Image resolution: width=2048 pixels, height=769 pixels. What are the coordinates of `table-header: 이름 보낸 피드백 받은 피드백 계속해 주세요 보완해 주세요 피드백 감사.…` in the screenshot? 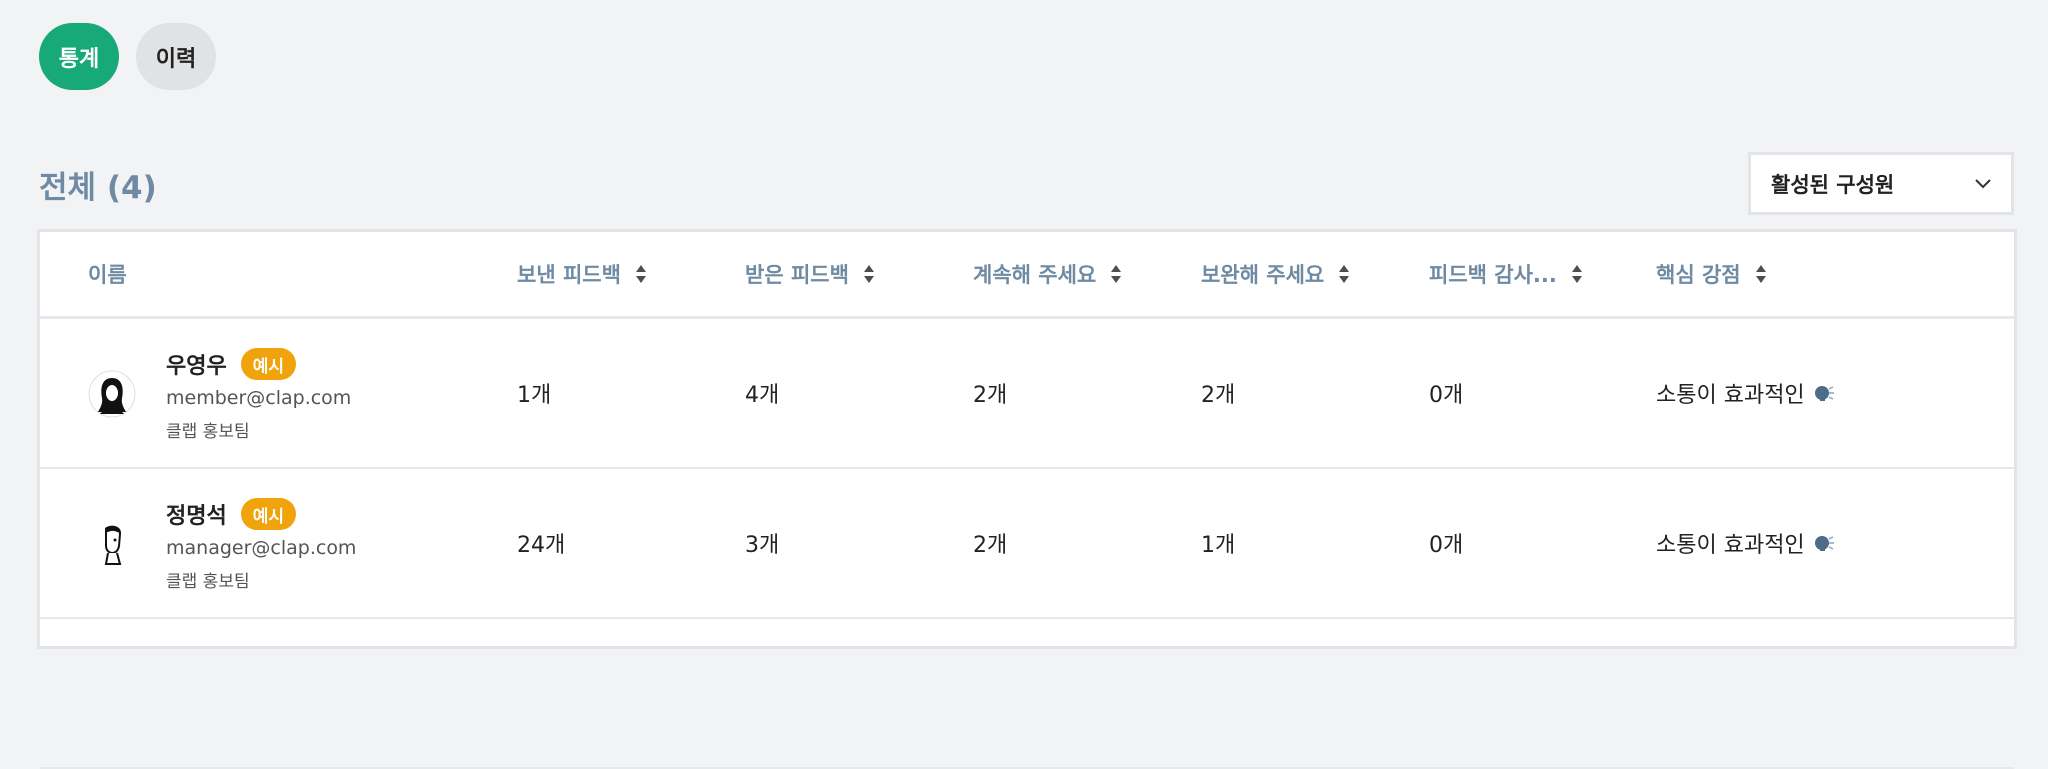 It's located at (1027, 275).